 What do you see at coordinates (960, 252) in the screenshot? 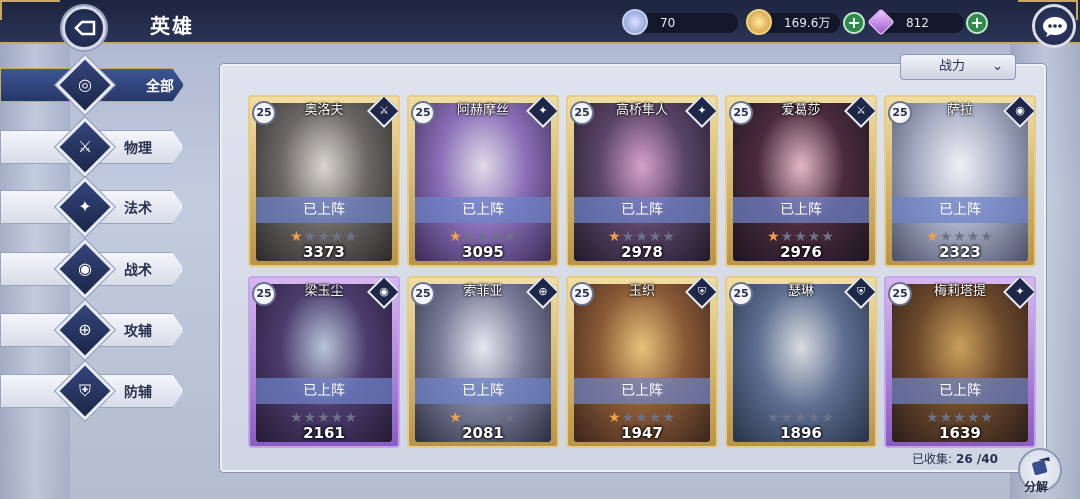
I see `hero-power: 2323` at bounding box center [960, 252].